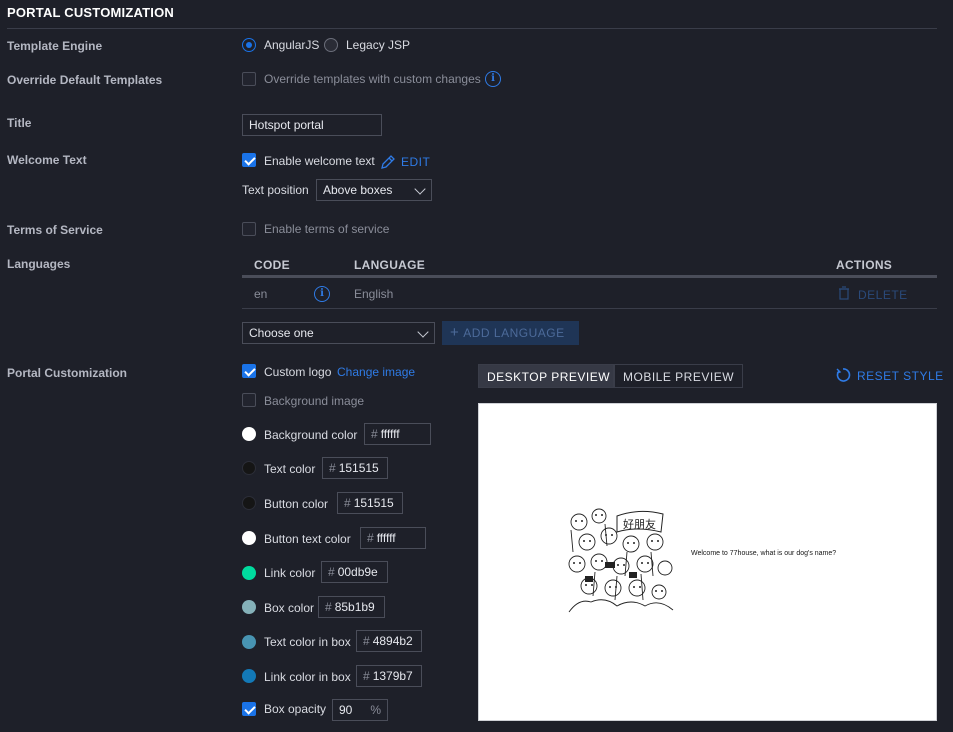  What do you see at coordinates (390, 434) in the screenshot?
I see `background-color-hex: ffffff` at bounding box center [390, 434].